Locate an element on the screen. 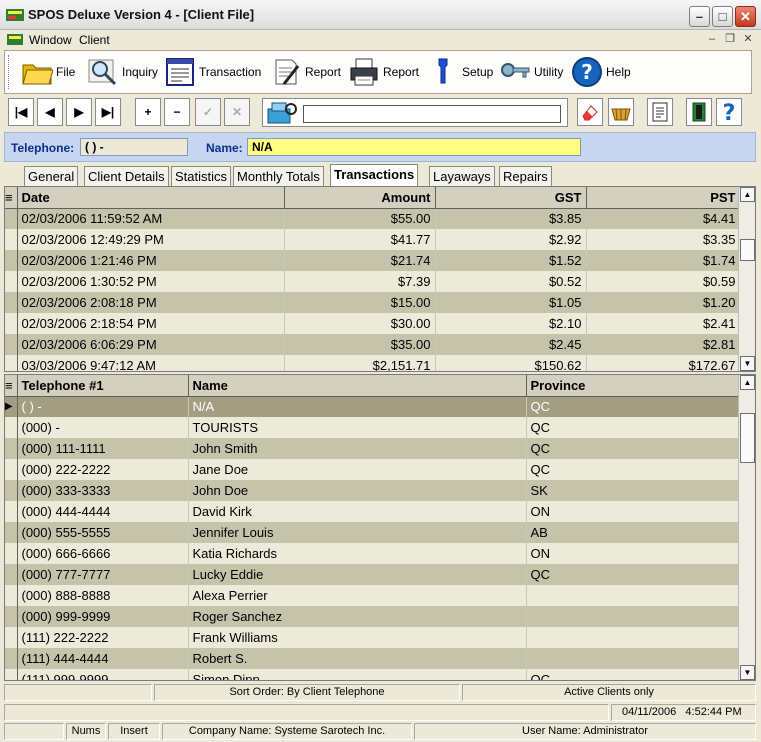 The width and height of the screenshot is (761, 742). row-indicator-header: ≡ is located at coordinates (11, 386).